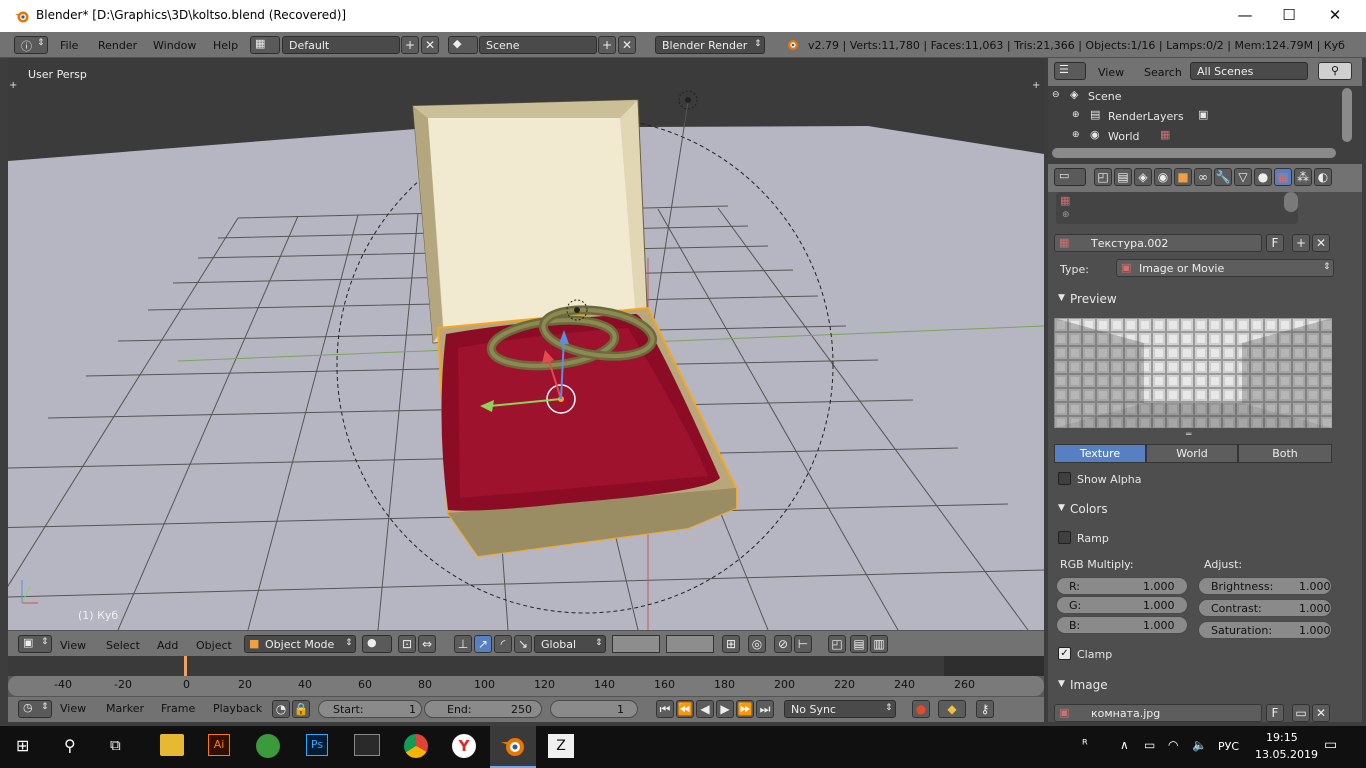 The image size is (1366, 768). I want to click on physics-tab-icon: ◐, so click(1323, 177).